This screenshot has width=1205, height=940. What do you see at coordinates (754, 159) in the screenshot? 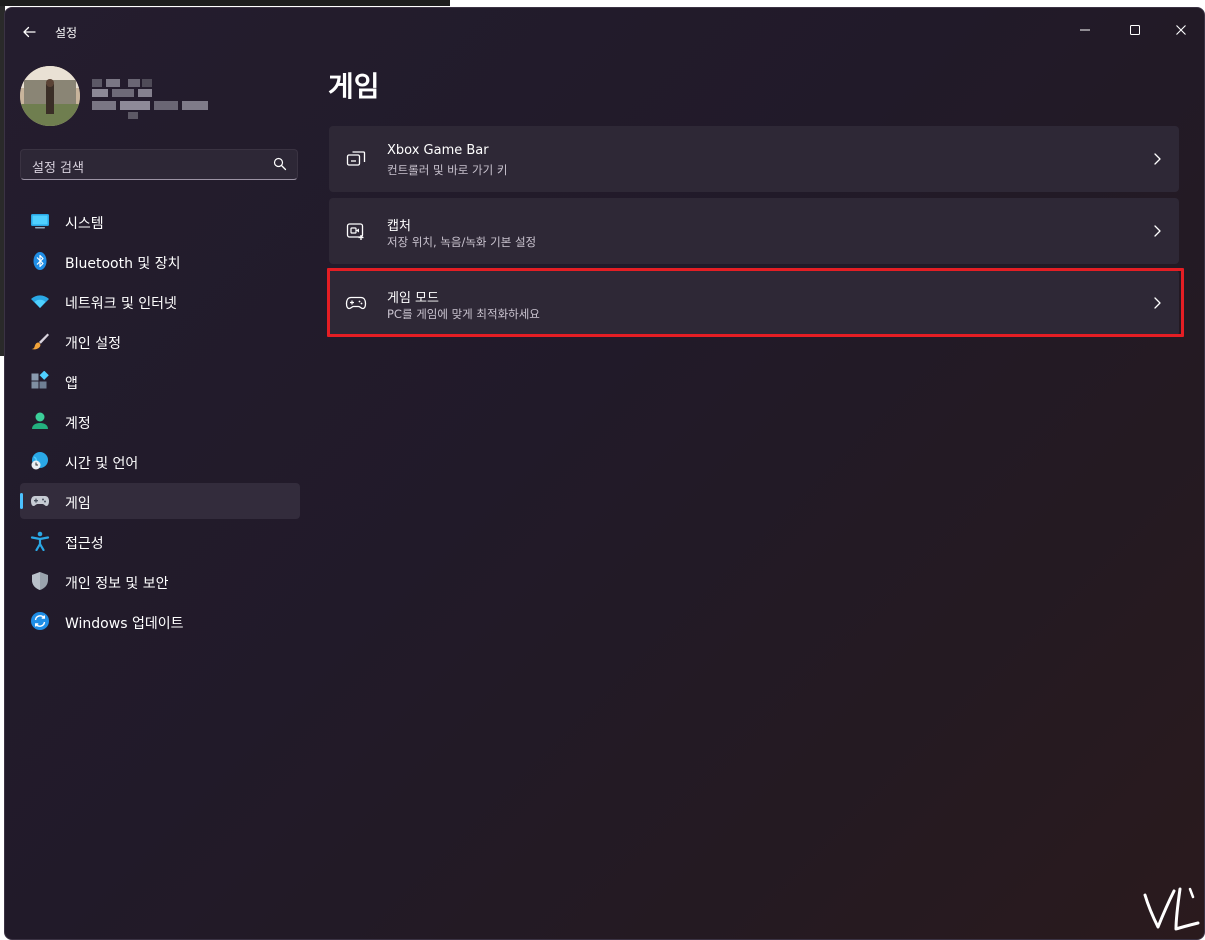
I see `card-xbox-game-bar: Xbox Game Bar 컨트롤러 및 바로 가기 키` at bounding box center [754, 159].